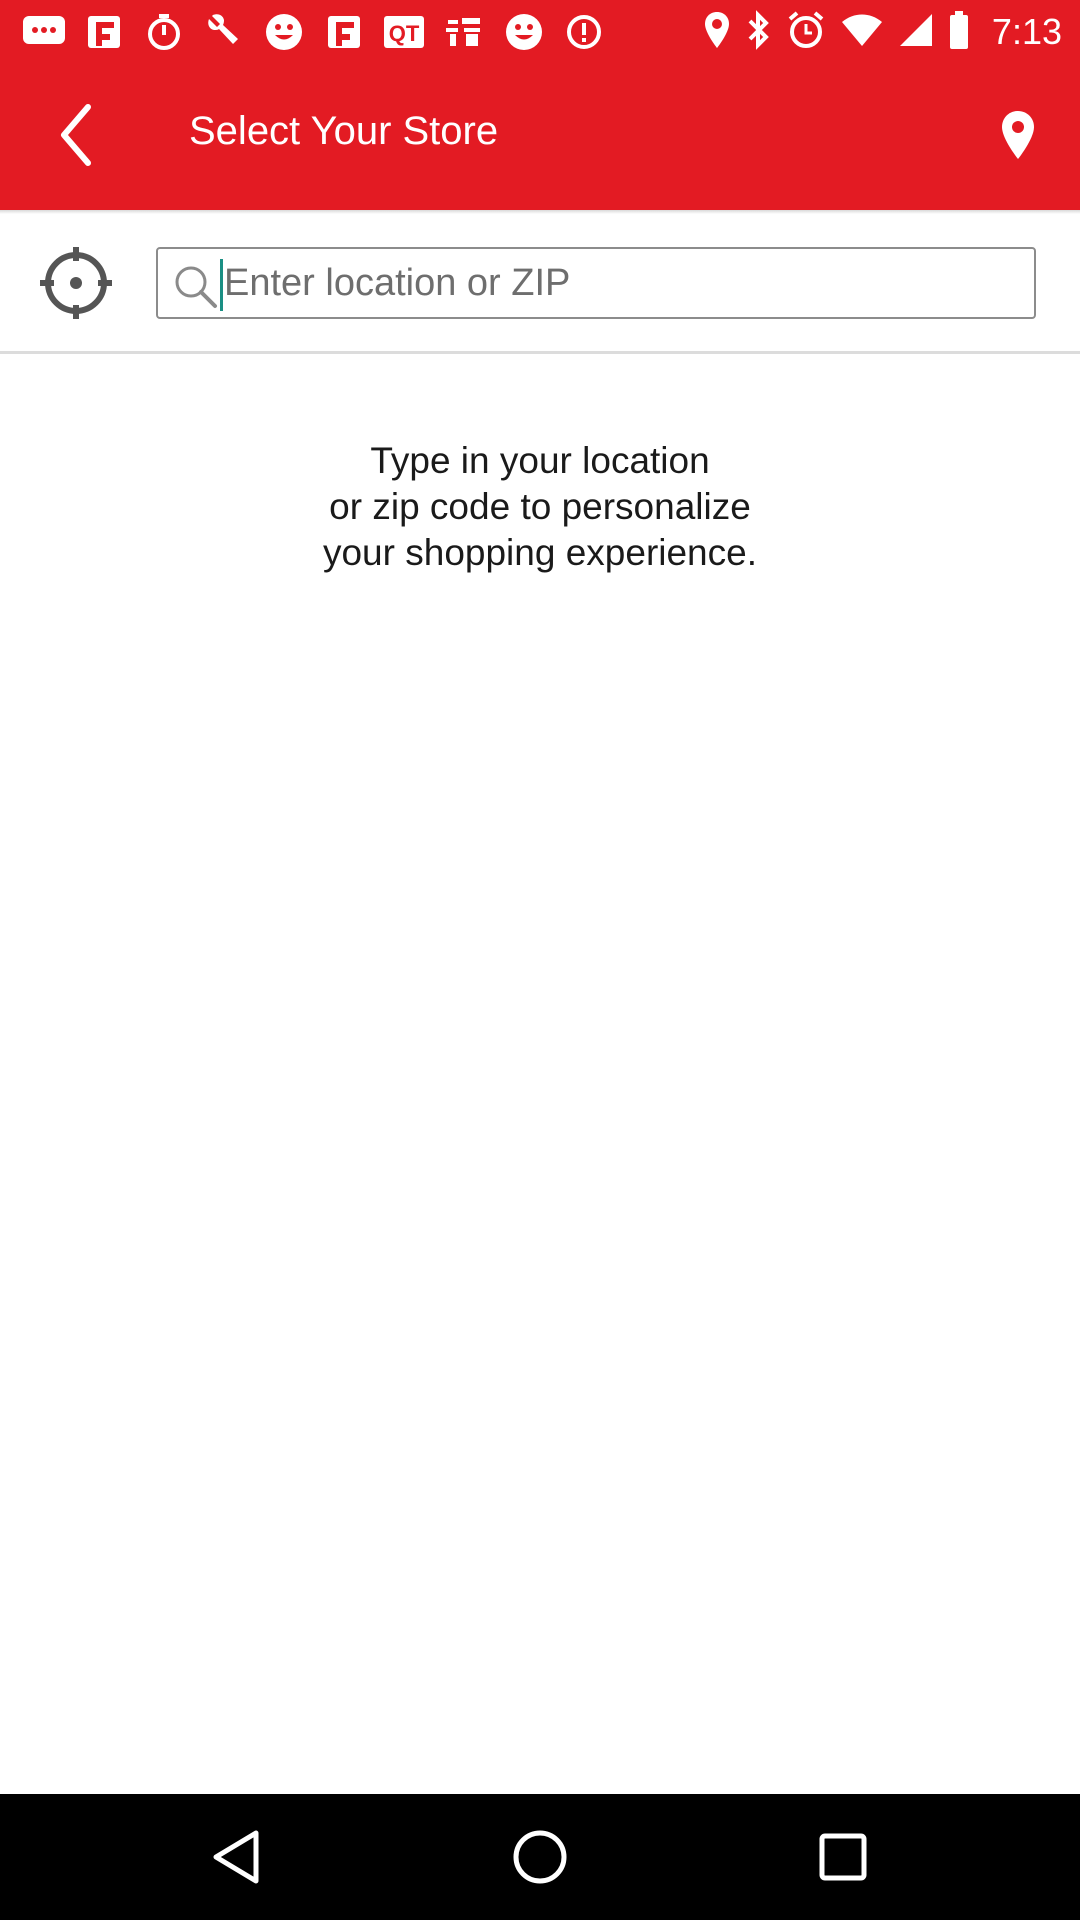  What do you see at coordinates (916, 32) in the screenshot?
I see `signal-icon` at bounding box center [916, 32].